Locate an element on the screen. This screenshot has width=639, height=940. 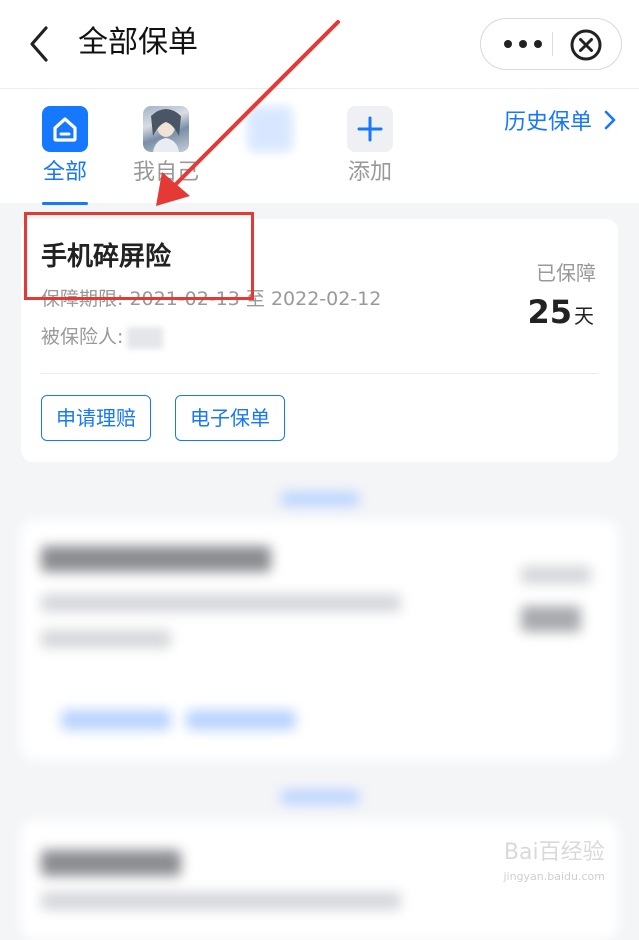
tab-all: 全部 is located at coordinates (65, 155).